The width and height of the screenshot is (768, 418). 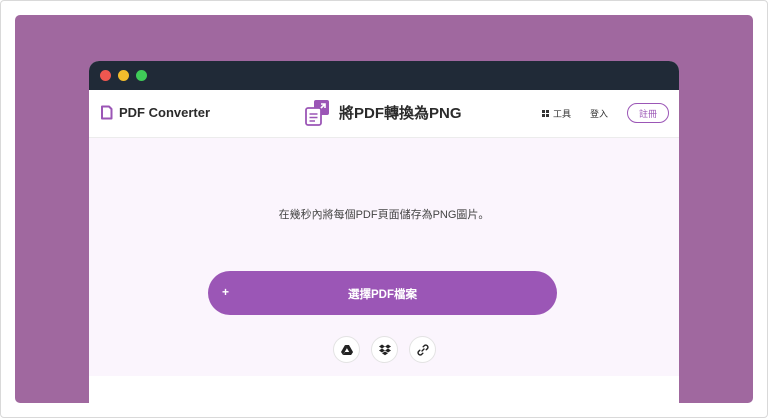 I want to click on maximize-window-dot, so click(x=141, y=75).